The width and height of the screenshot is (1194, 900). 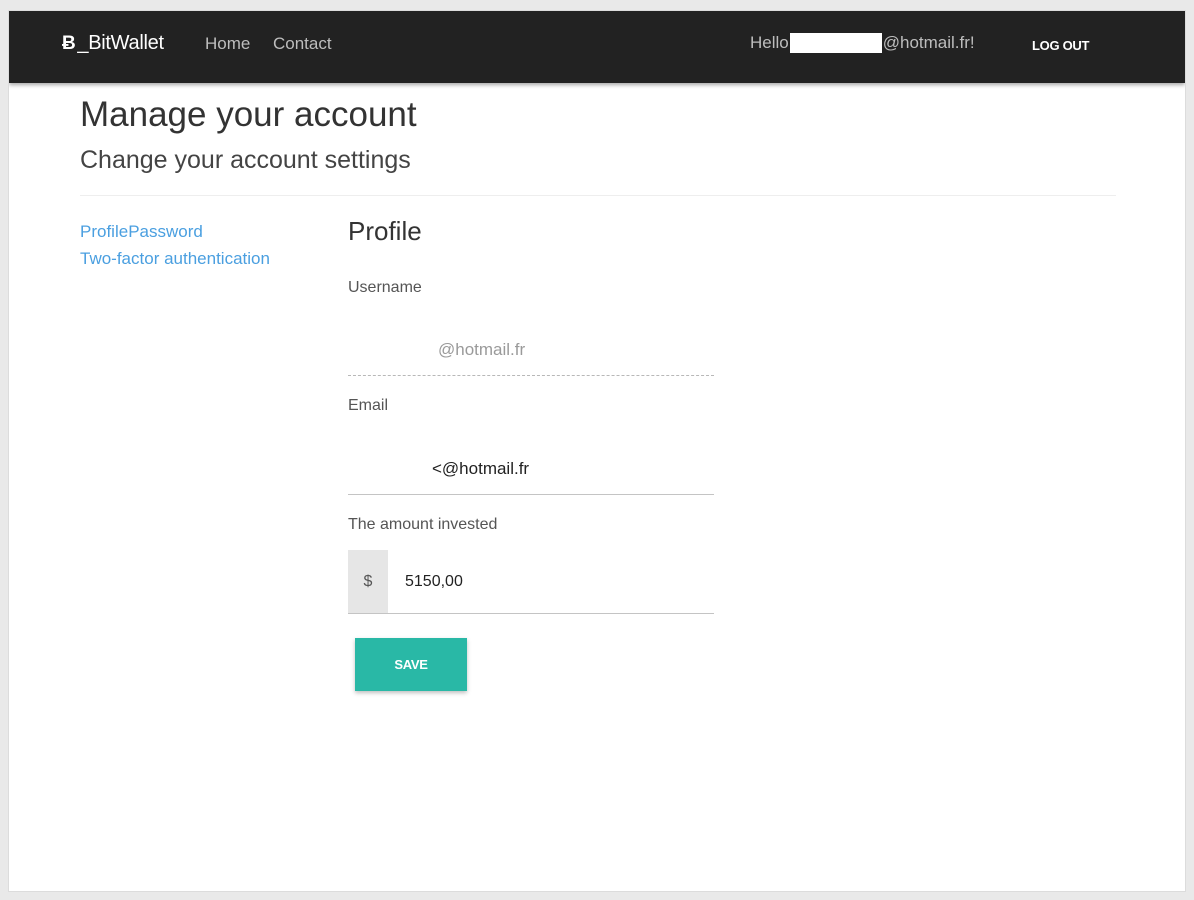 I want to click on bitcoin-icon: Ƀ, so click(x=69, y=43).